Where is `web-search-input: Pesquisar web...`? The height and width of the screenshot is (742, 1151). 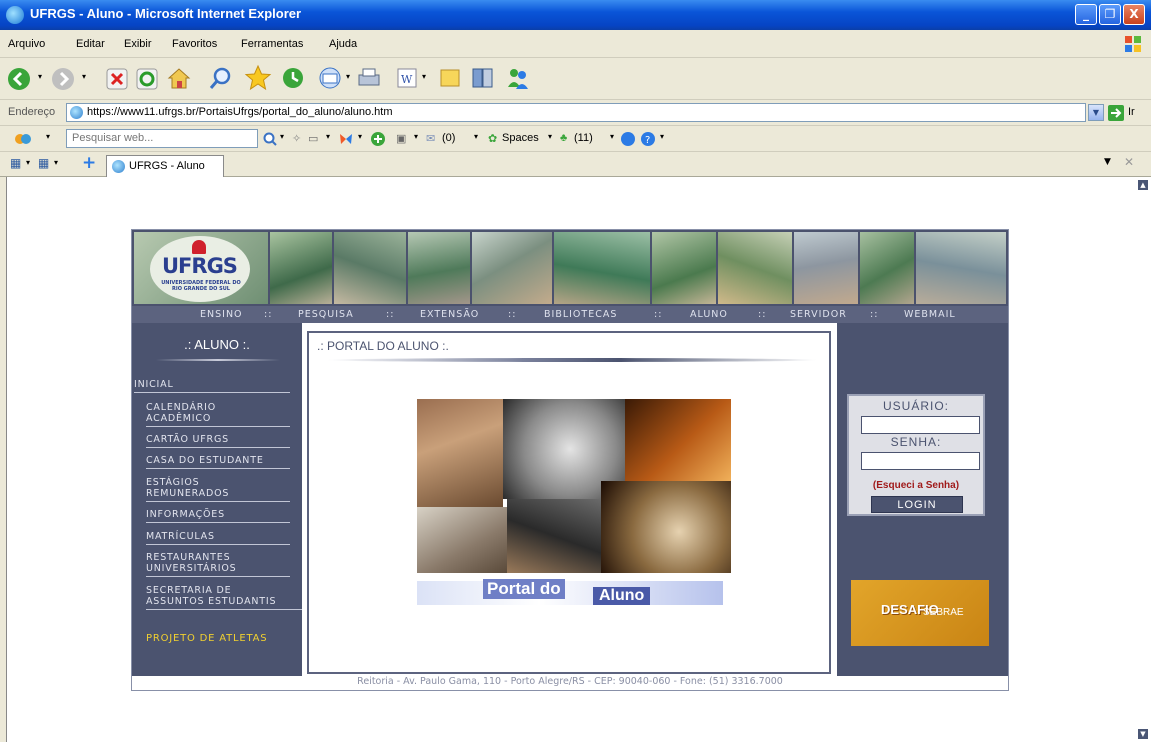
web-search-input: Pesquisar web... is located at coordinates (162, 138).